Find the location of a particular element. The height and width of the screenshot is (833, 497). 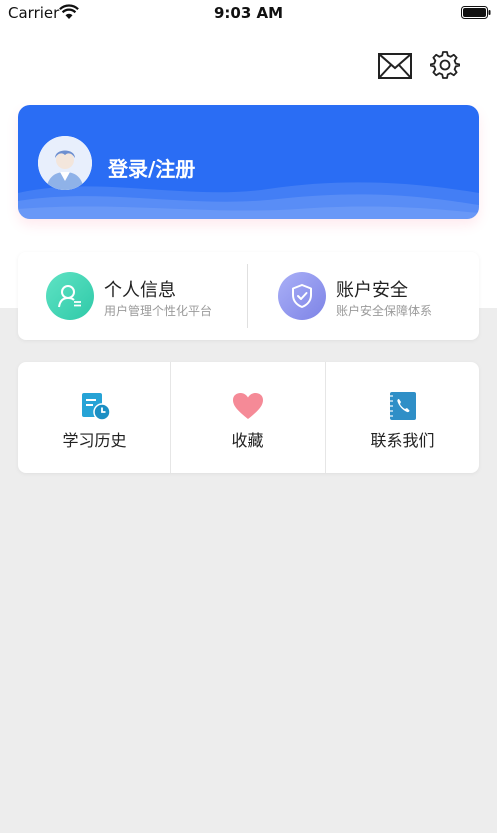

gear-icon is located at coordinates (445, 65).